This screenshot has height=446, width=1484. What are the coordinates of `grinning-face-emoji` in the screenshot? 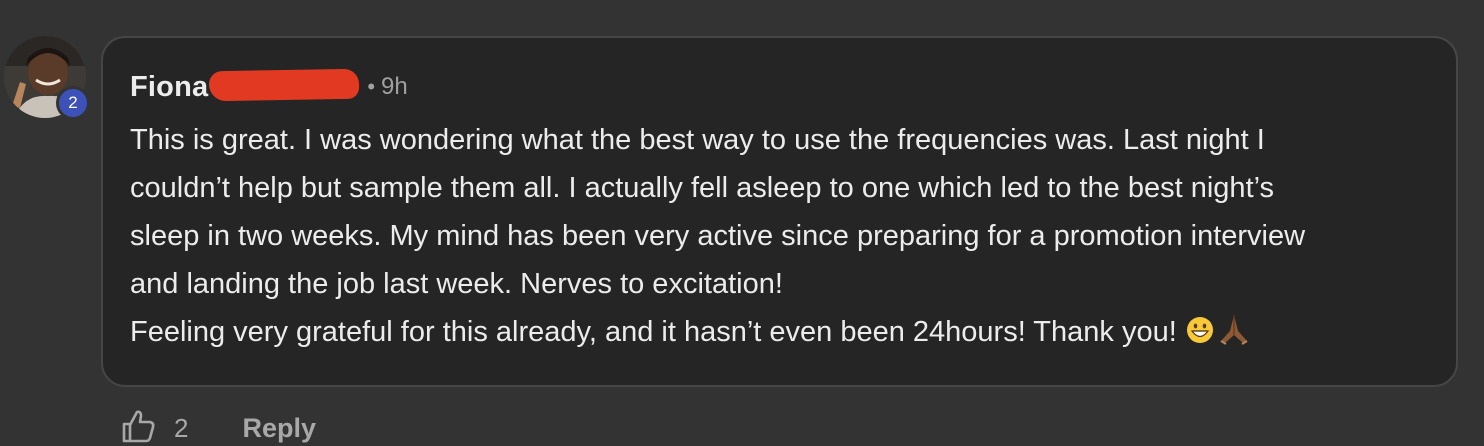 It's located at (1200, 336).